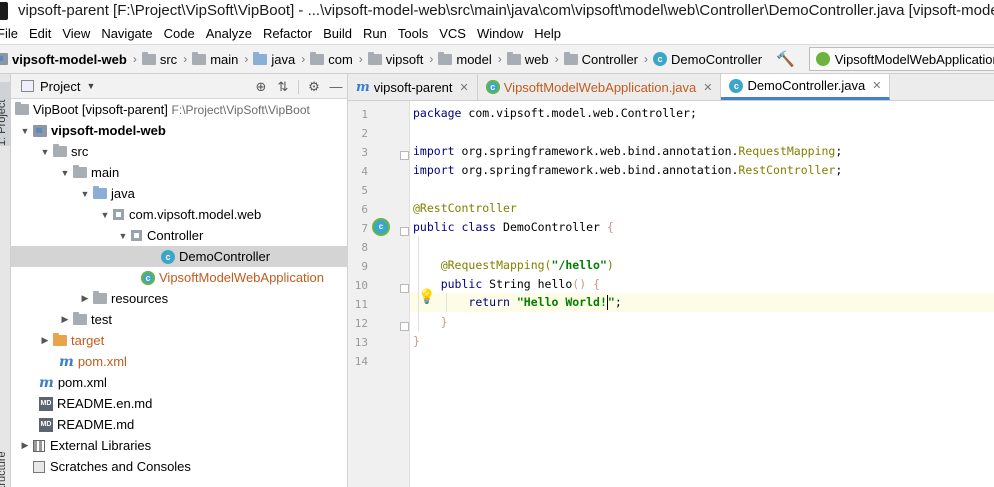 The image size is (994, 487). Describe the element at coordinates (179, 361) in the screenshot. I see `tree-item-module-pom: m pom.xml` at that location.